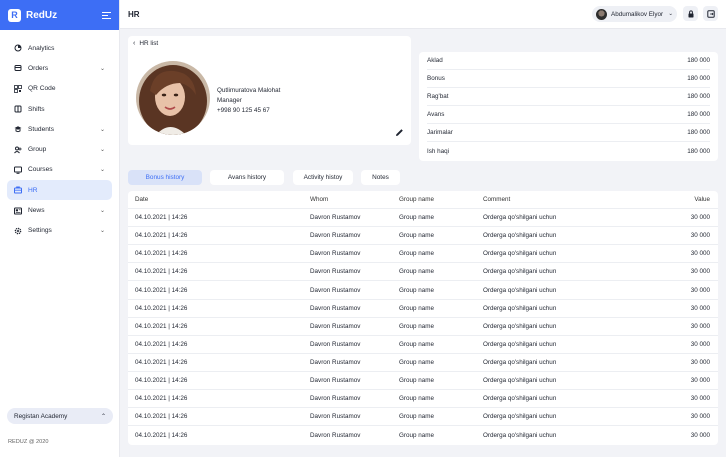 The image size is (726, 457). Describe the element at coordinates (18, 68) in the screenshot. I see `orders-icon` at that location.